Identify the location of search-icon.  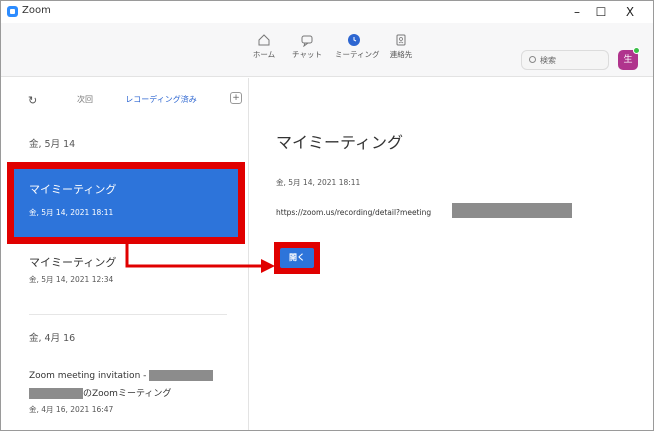
(532, 59).